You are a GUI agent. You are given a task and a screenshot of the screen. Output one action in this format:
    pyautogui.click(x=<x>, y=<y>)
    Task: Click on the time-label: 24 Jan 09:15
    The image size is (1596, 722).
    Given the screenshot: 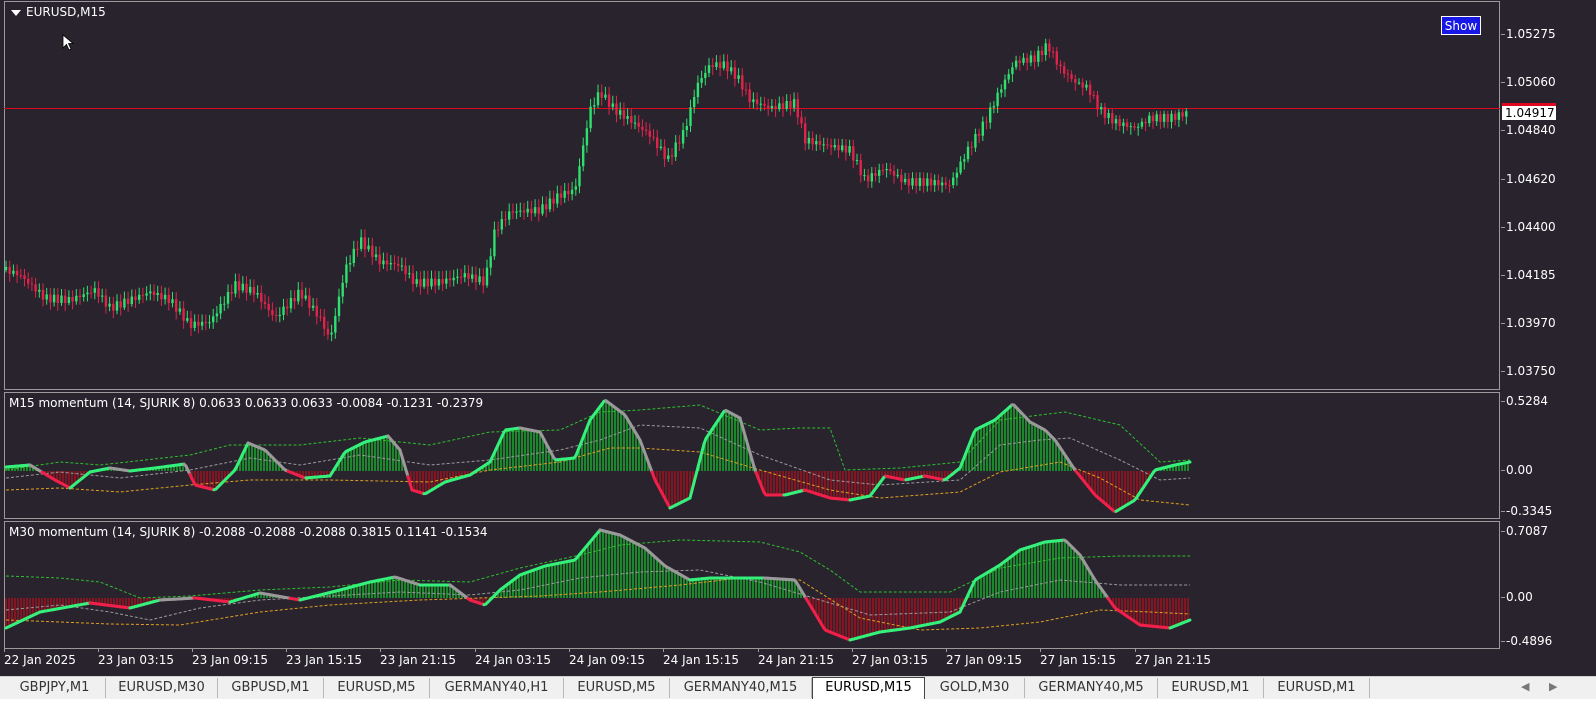 What is the action you would take?
    pyautogui.click(x=607, y=657)
    